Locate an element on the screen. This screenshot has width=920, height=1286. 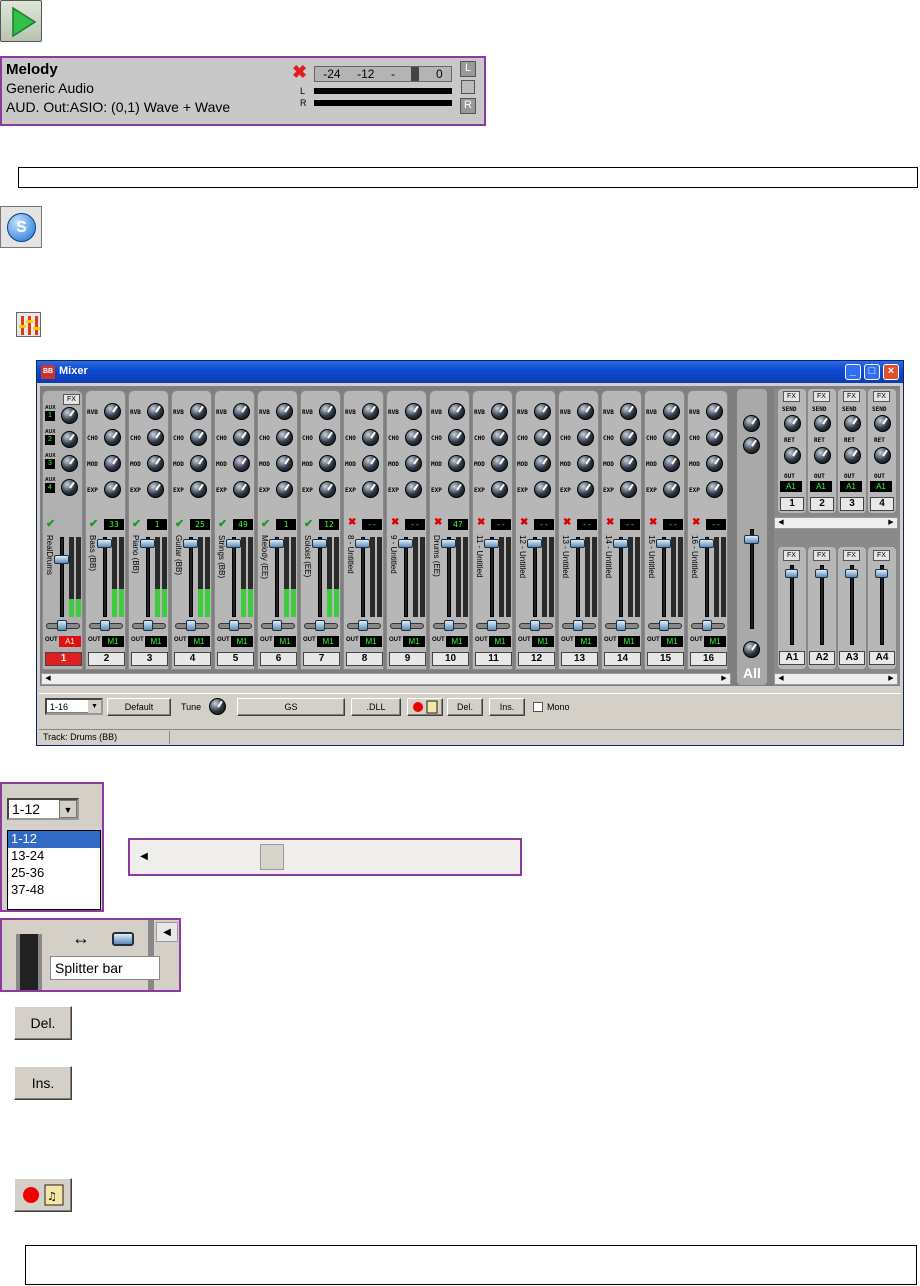
mixer-titlebar: BB Mixer _ □ × is located at coordinates (470, 372).